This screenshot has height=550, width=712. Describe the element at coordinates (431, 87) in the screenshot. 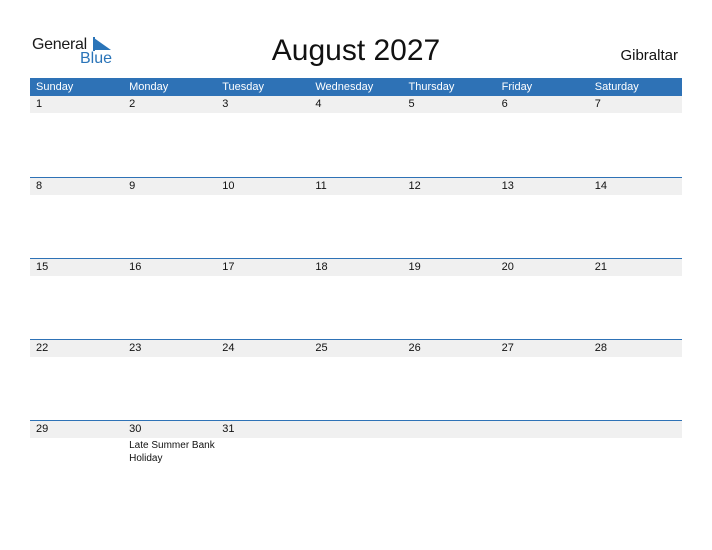

I see `weekday-thursday: Thursday` at that location.